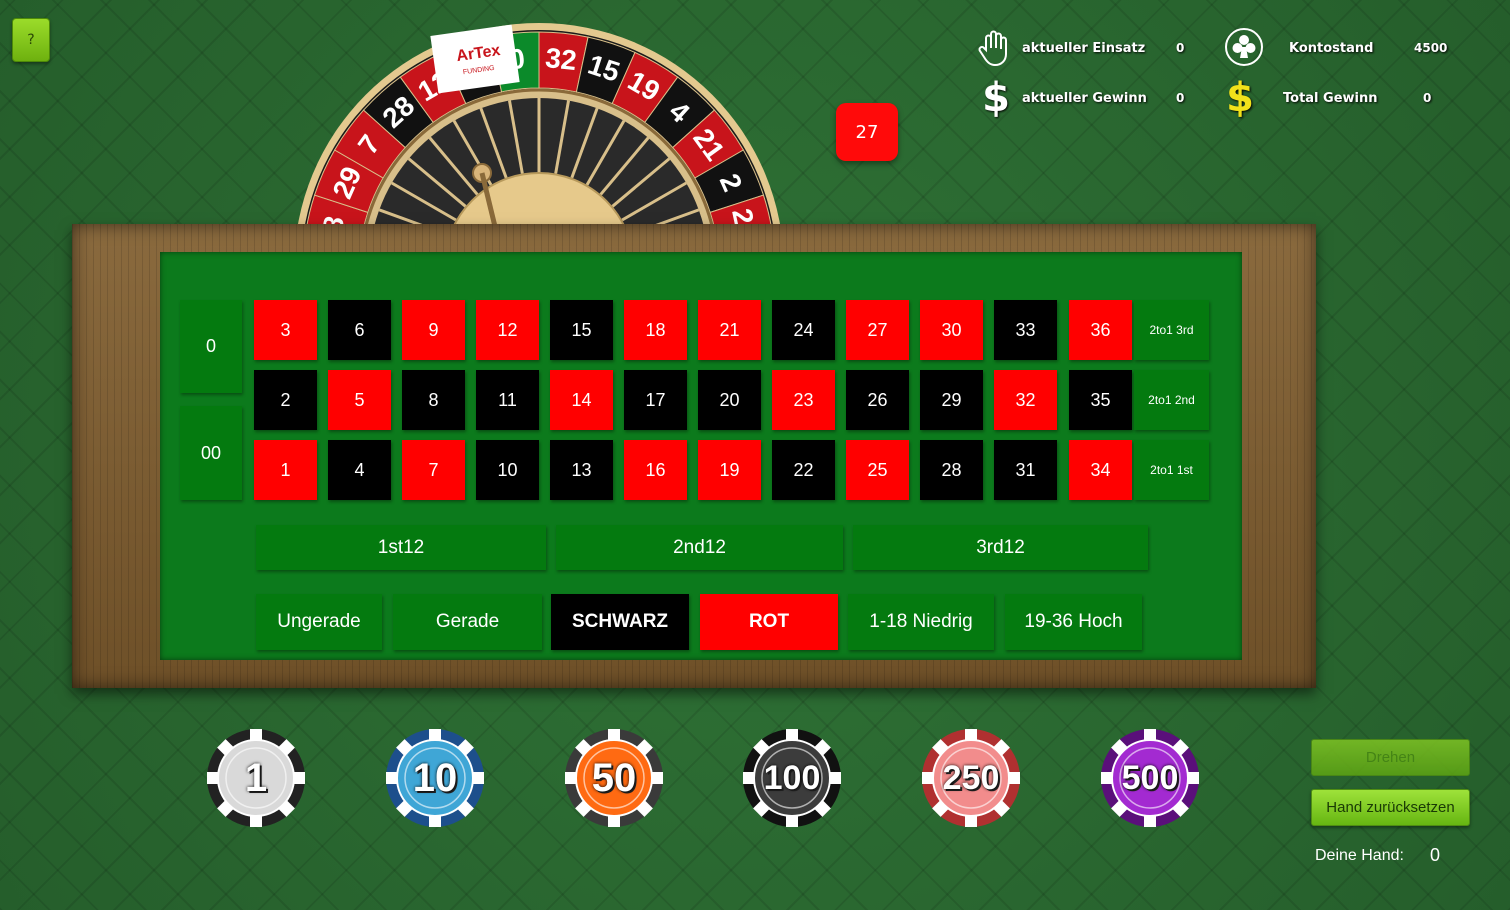  I want to click on bet-number-2: 2, so click(285, 400).